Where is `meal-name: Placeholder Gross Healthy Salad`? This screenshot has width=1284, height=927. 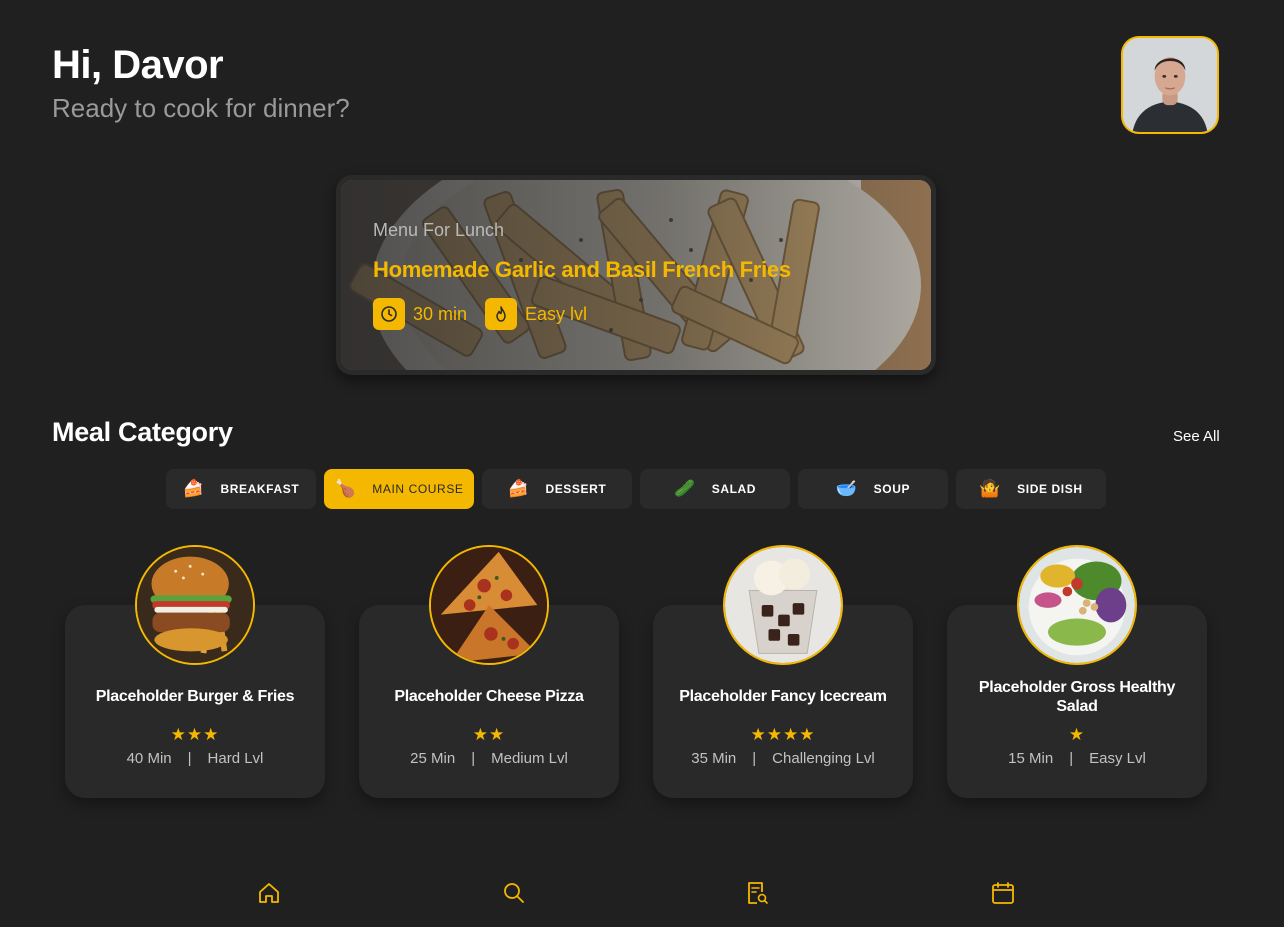 meal-name: Placeholder Gross Healthy Salad is located at coordinates (1077, 697).